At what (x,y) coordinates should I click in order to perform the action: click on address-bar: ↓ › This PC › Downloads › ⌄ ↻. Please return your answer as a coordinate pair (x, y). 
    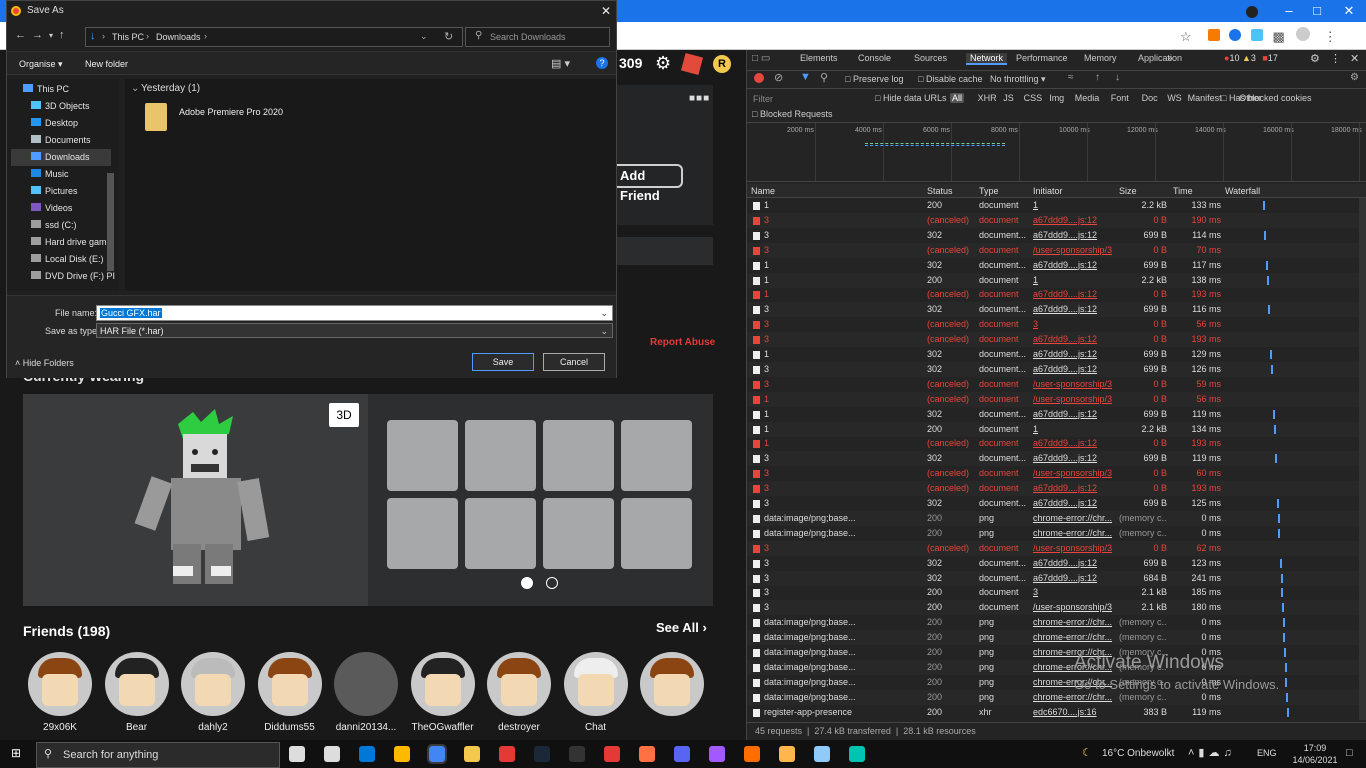
    Looking at the image, I should click on (274, 37).